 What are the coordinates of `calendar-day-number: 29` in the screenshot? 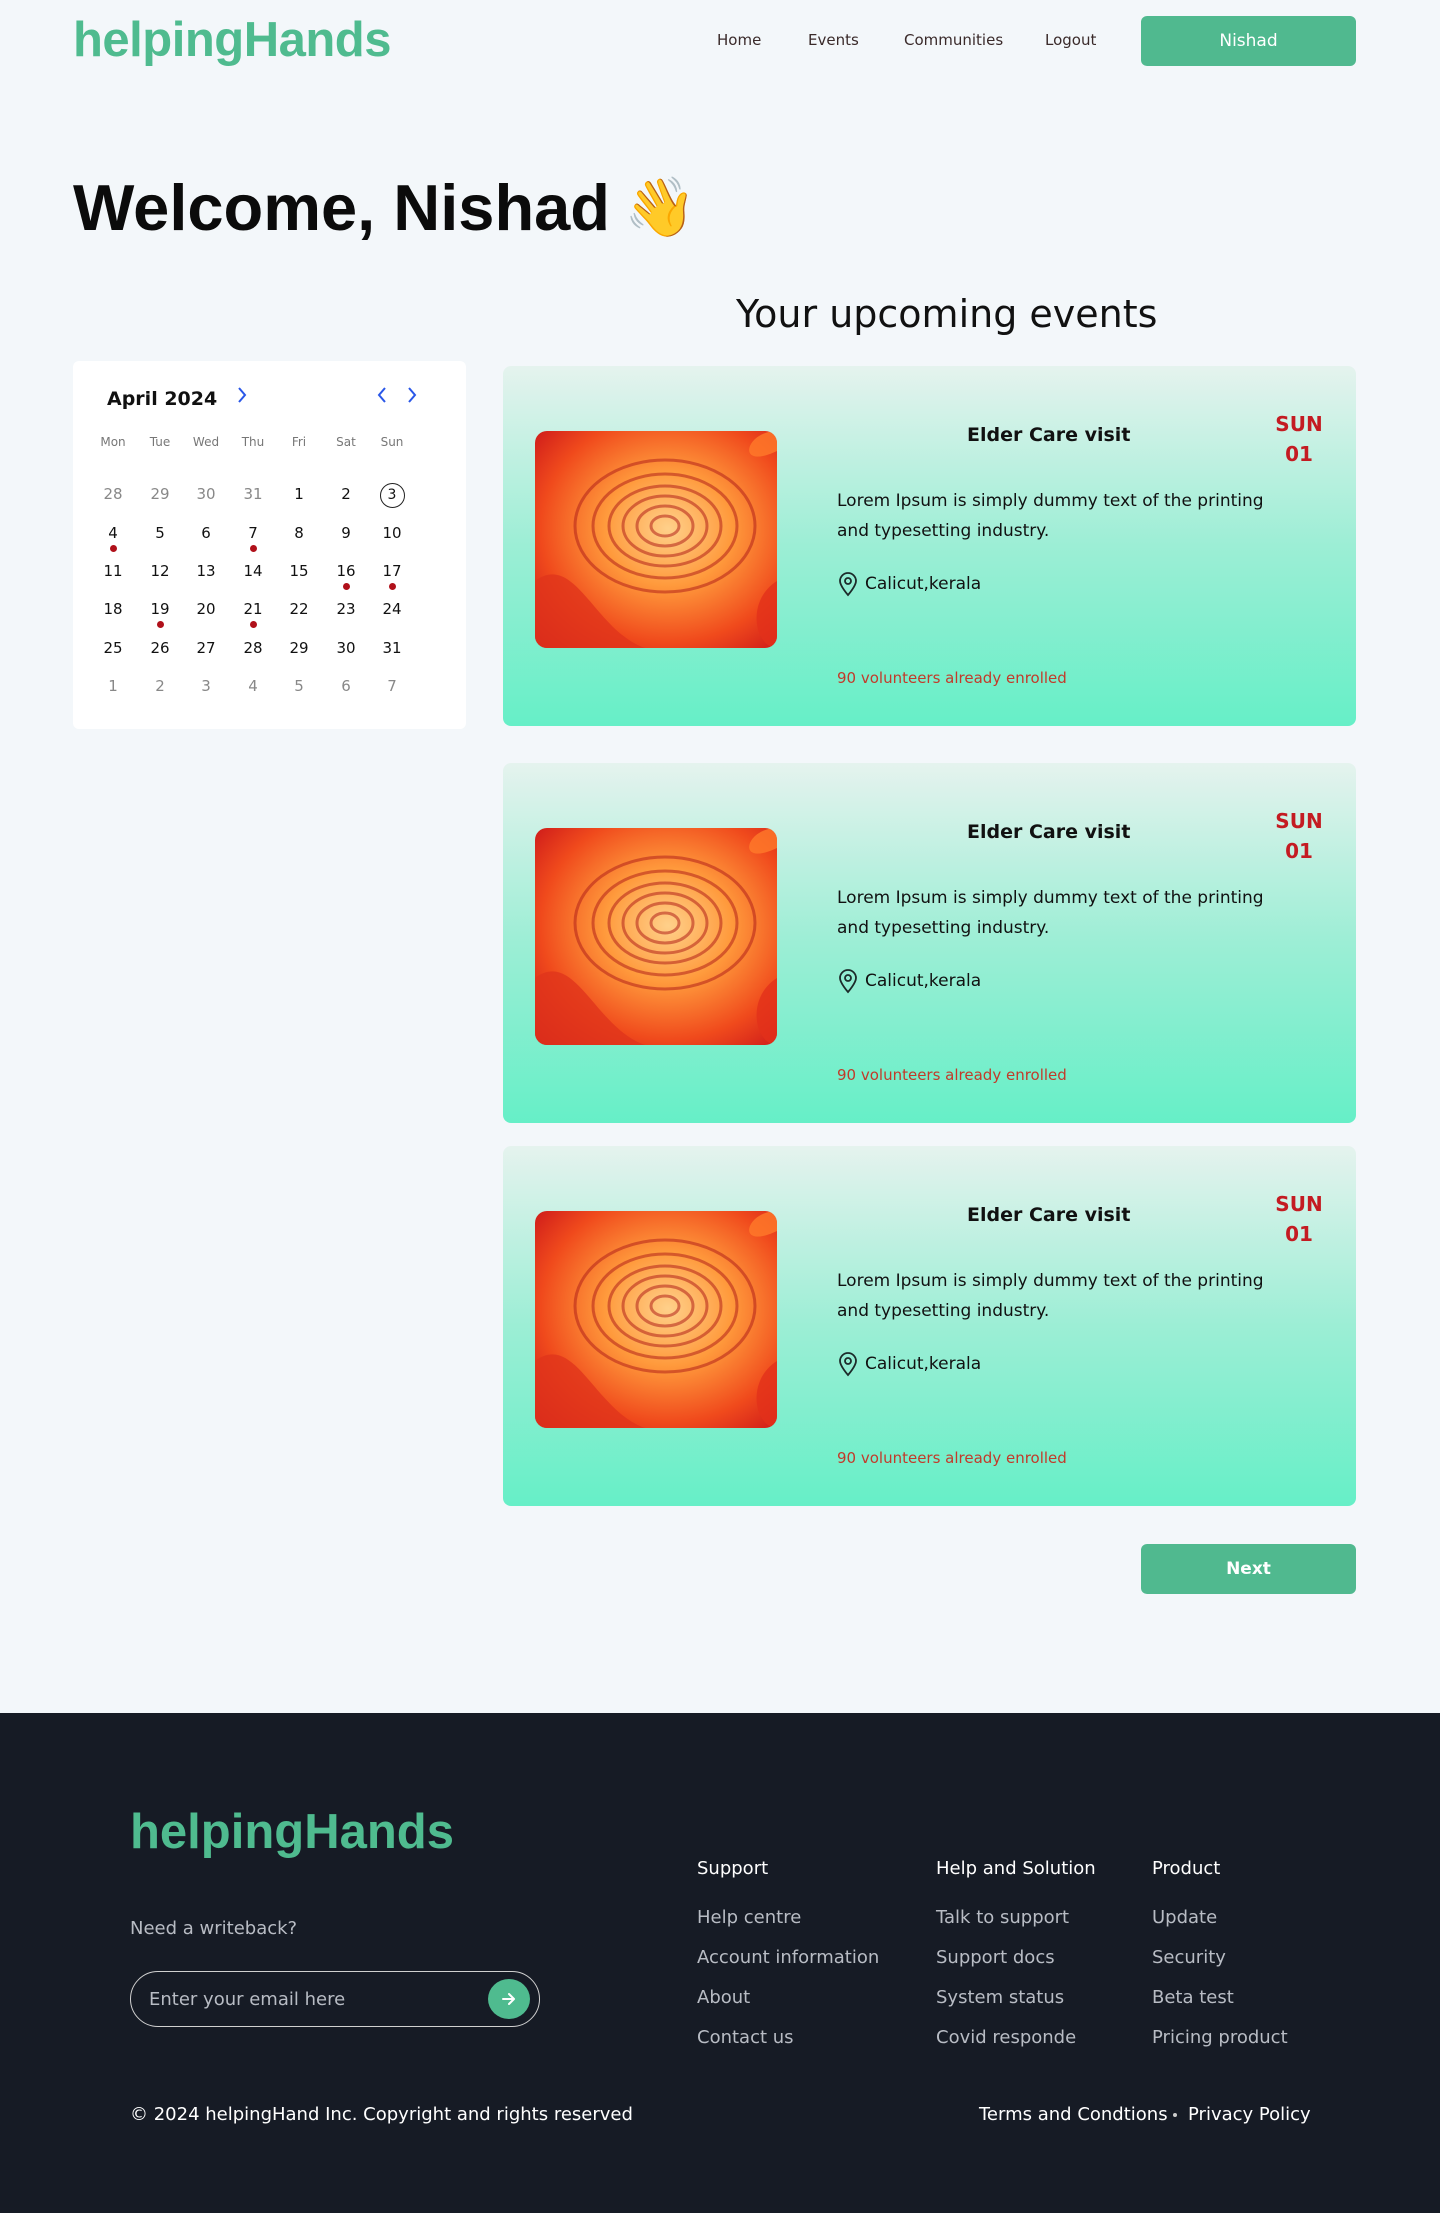 It's located at (160, 494).